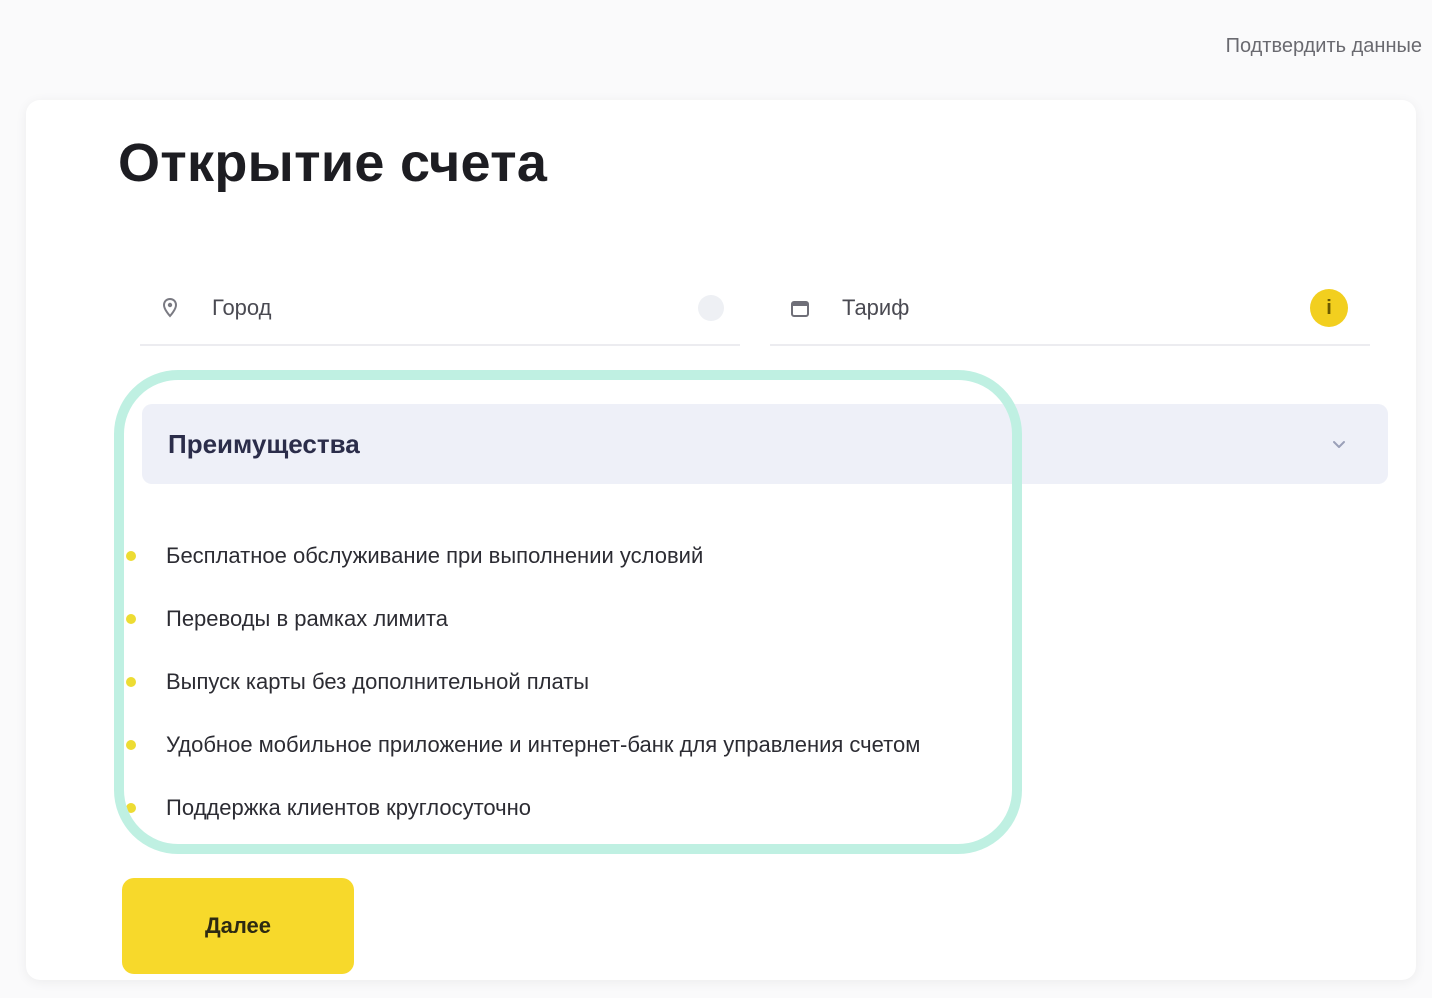 The height and width of the screenshot is (998, 1432). I want to click on list-item: Выпуск карты без дополнительной платы, so click(576, 681).